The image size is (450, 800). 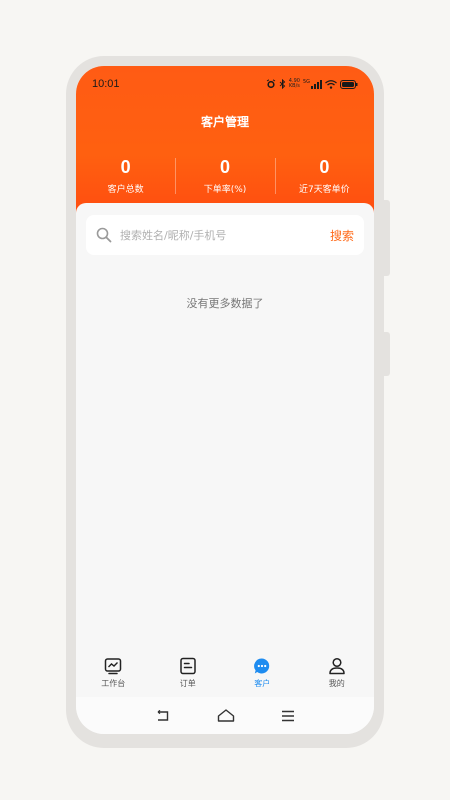 I want to click on stat-total-customers: 0 客户总数, so click(x=125, y=178).